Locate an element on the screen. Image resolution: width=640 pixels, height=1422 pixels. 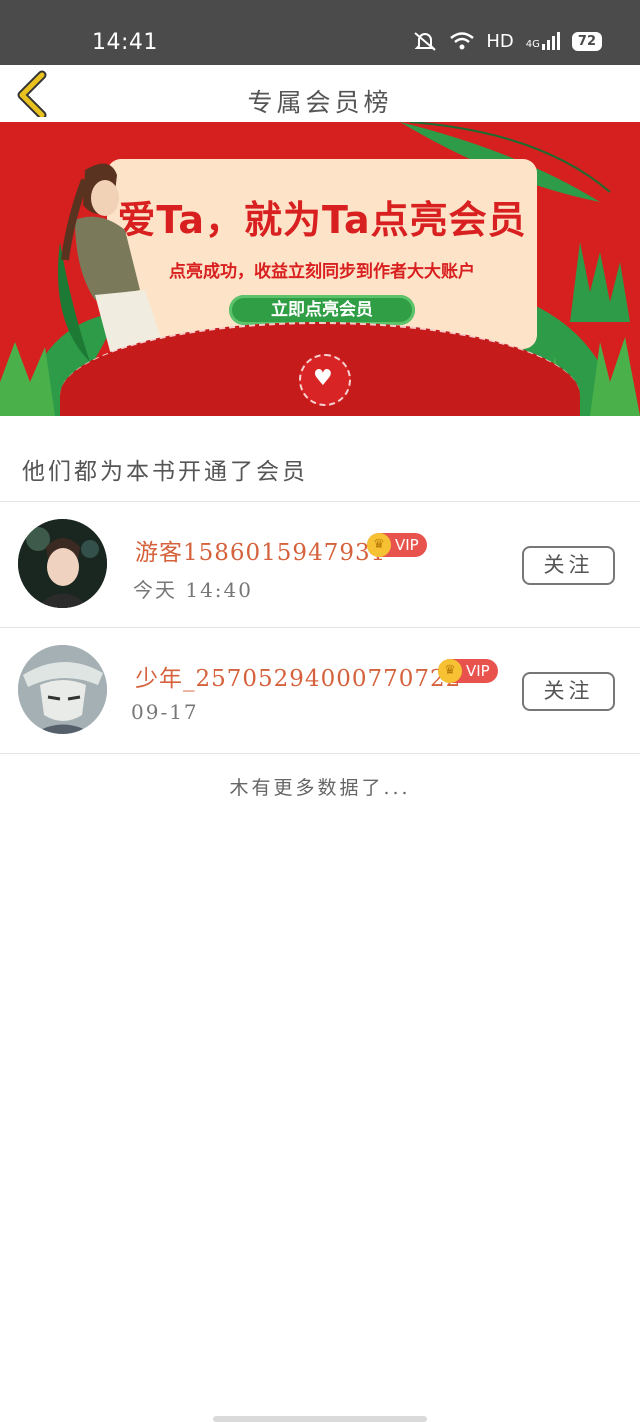
status-bar: 14:41 HD 4G 72 is located at coordinates (320, 32).